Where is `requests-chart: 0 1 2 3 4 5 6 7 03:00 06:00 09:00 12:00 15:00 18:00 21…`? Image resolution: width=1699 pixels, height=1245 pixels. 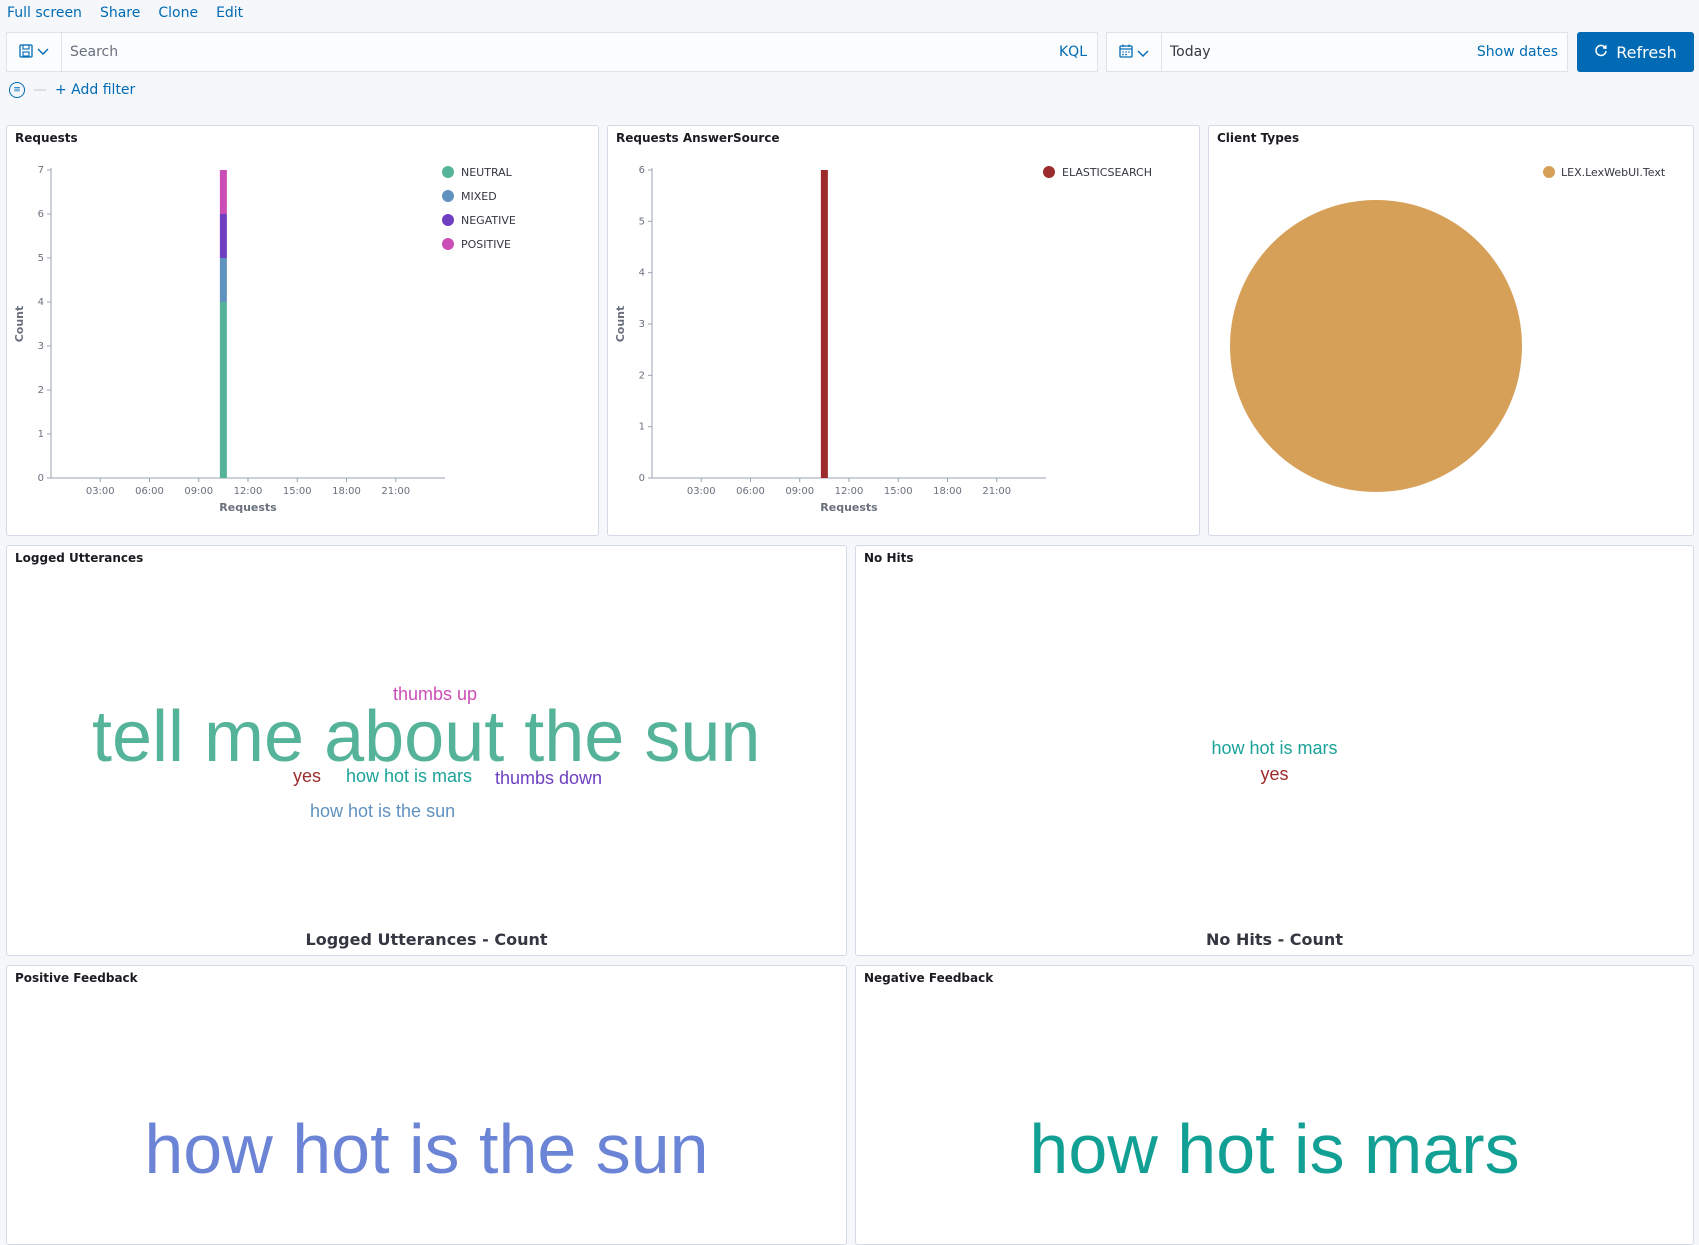
requests-chart: 0 1 2 3 4 5 6 7 03:00 06:00 09:00 12:00 15:00 18:00 21… is located at coordinates (264, 339).